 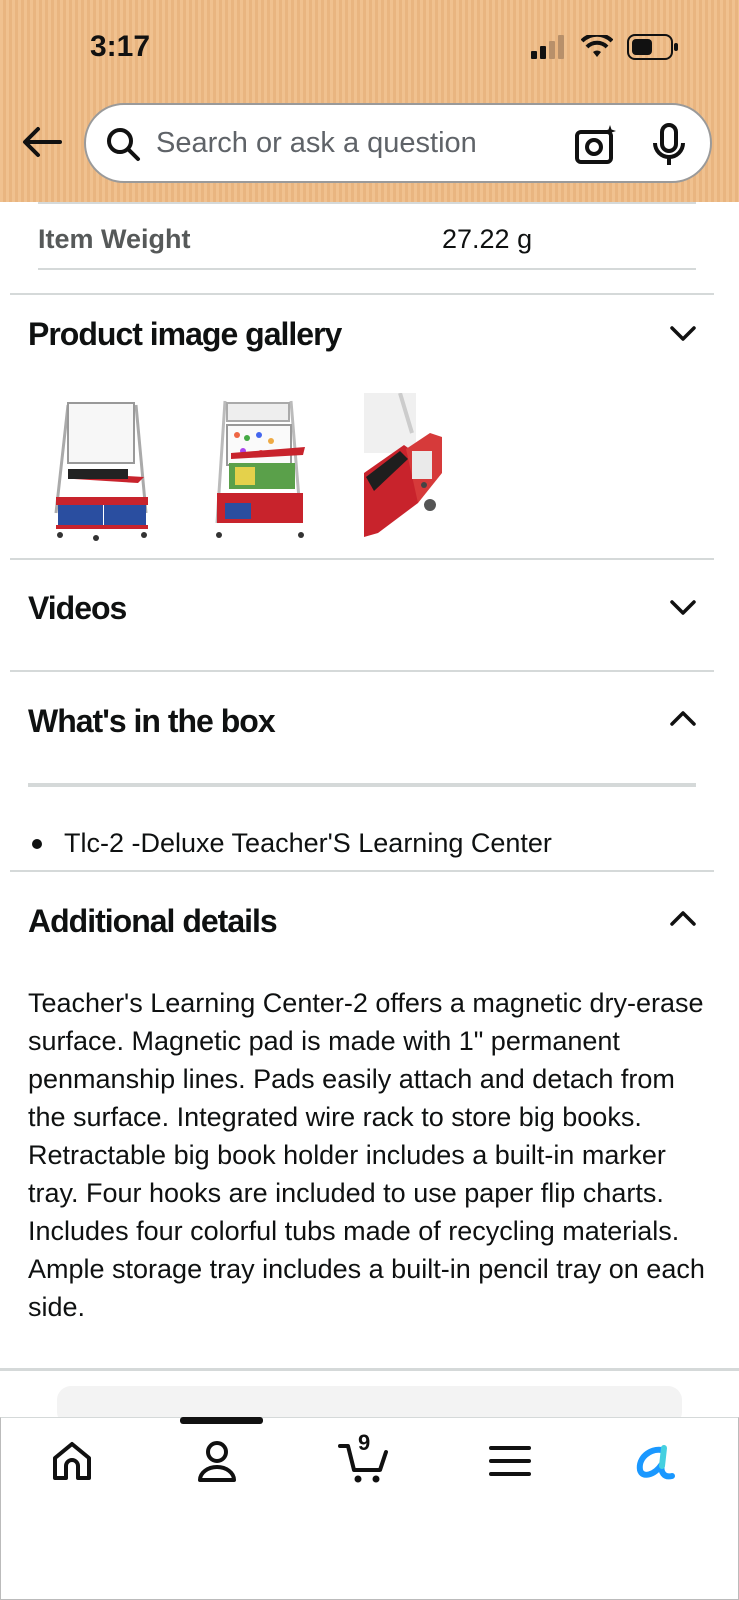 What do you see at coordinates (72, 1461) in the screenshot?
I see `home-icon` at bounding box center [72, 1461].